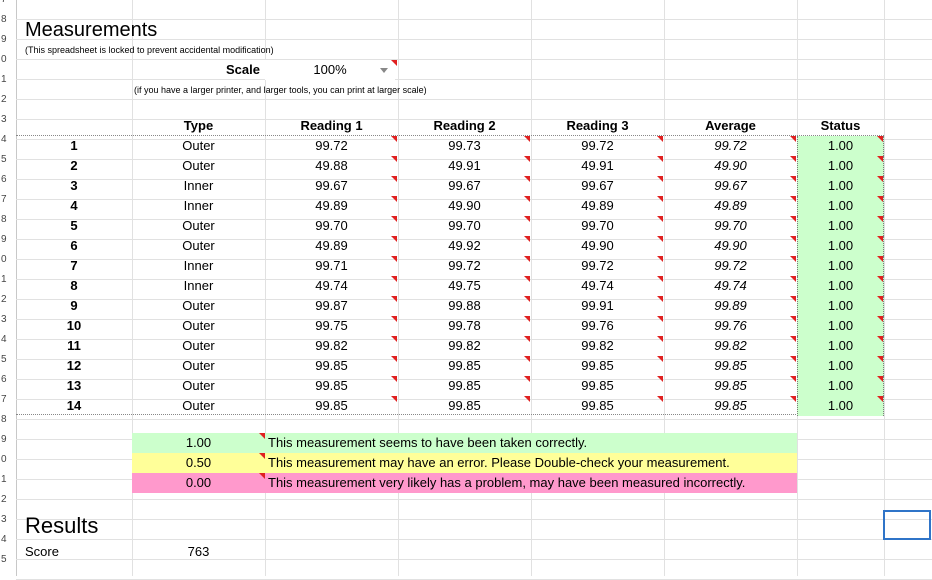 Image resolution: width=932 pixels, height=580 pixels. Describe the element at coordinates (464, 186) in the screenshot. I see `reading-2-cell: 99.67` at that location.